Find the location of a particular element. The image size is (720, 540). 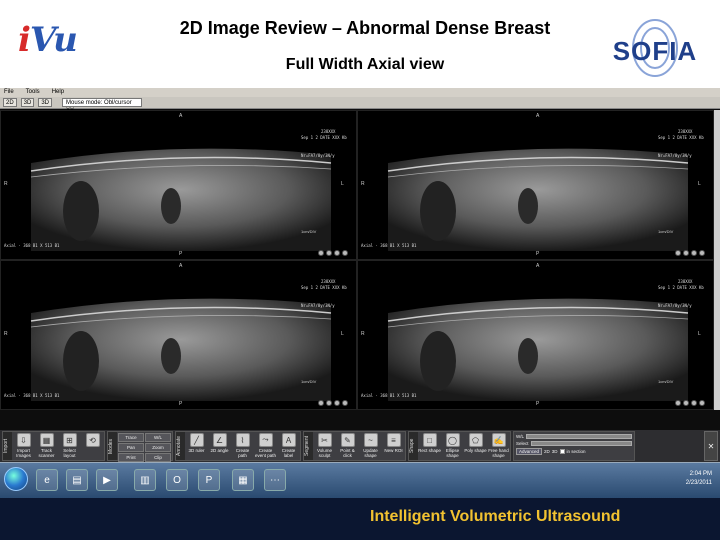

start-button is located at coordinates (16, 479).